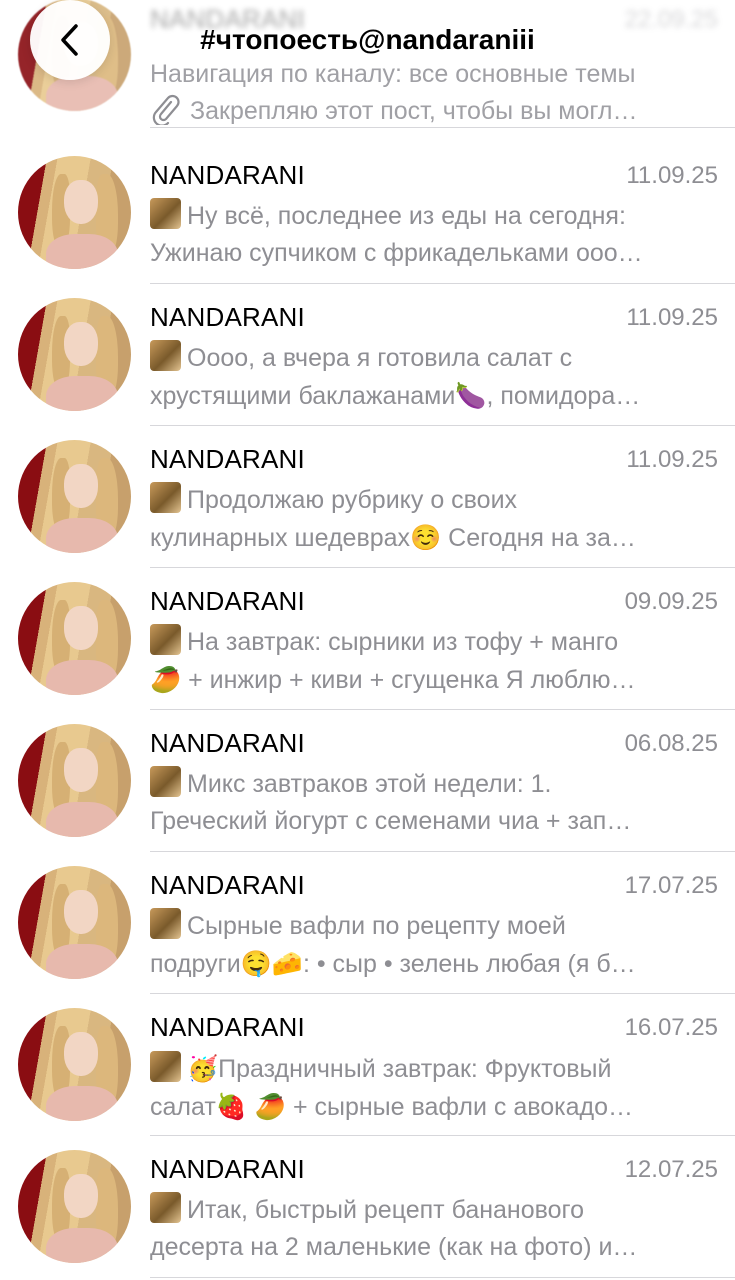 The image size is (735, 1280). Describe the element at coordinates (183, 1107) in the screenshot. I see `preview-line-2-text: салат` at that location.